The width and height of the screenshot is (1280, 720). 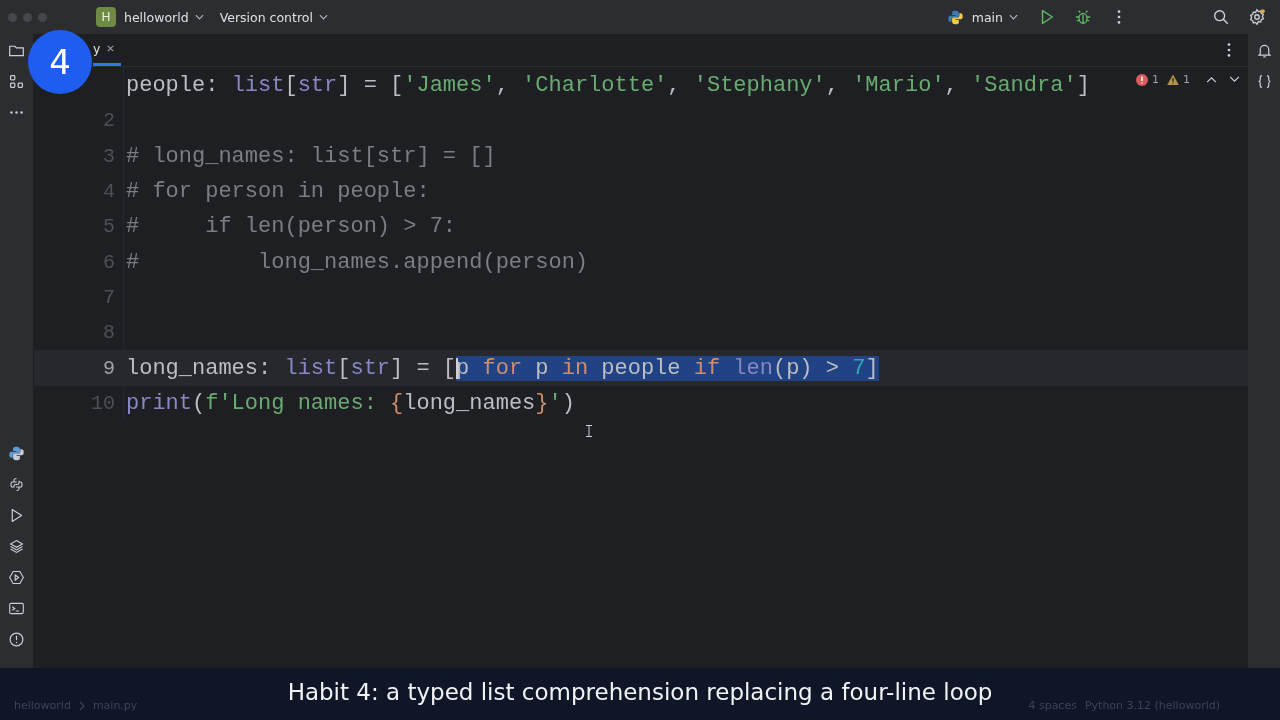 I want to click on terminal-icon, so click(x=16, y=608).